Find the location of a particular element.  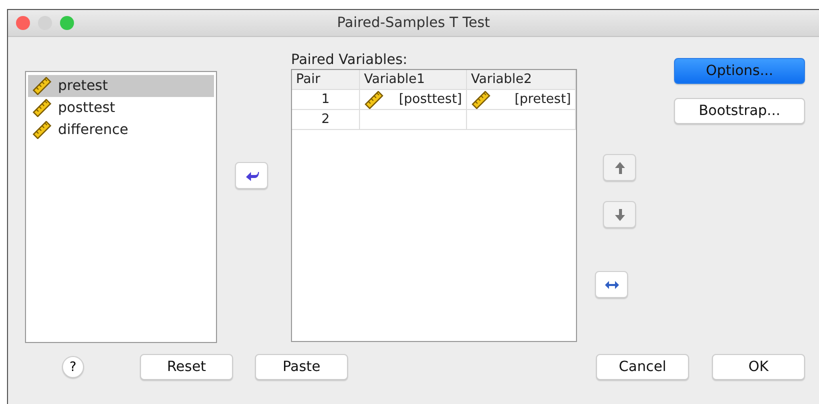

variable-item: difference is located at coordinates (121, 130).